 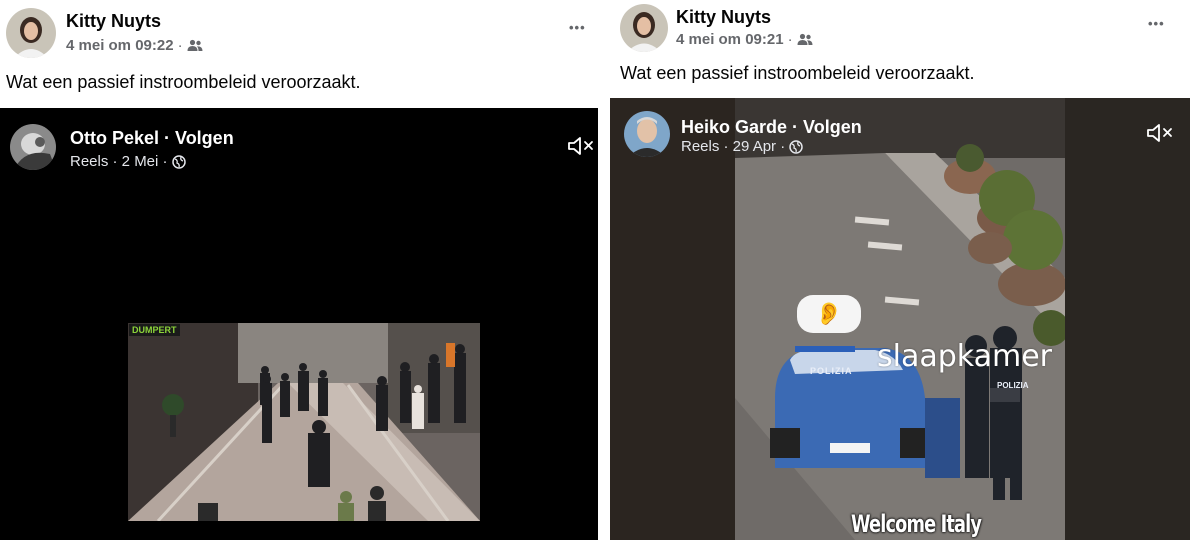 What do you see at coordinates (916, 524) in the screenshot?
I see `subtitle-caption: Welcome Italy` at bounding box center [916, 524].